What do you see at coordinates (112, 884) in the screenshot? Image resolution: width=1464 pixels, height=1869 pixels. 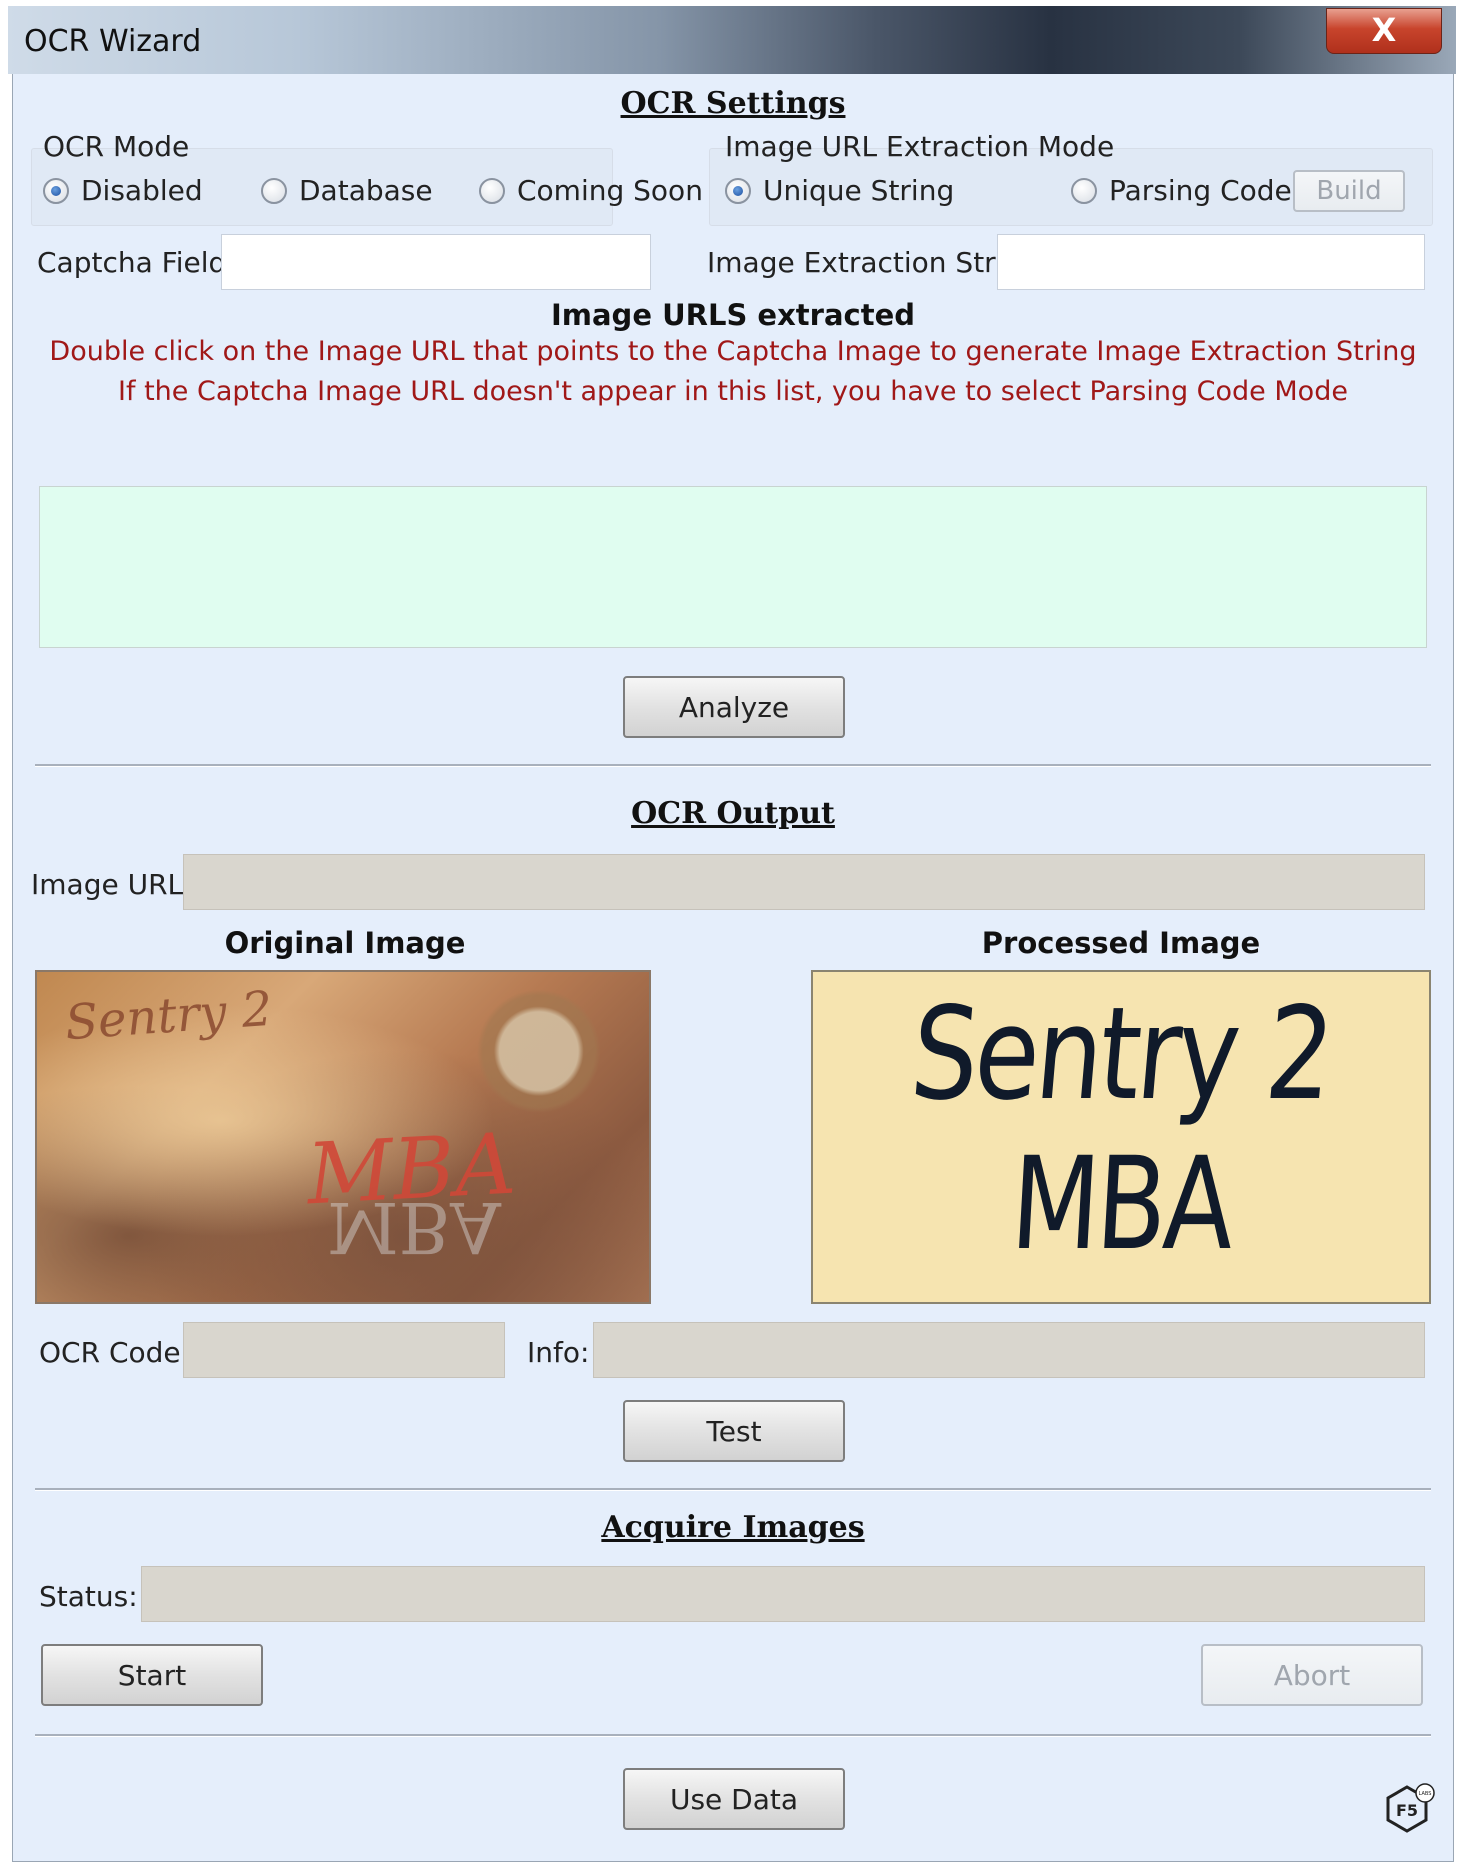 I see `image-url-label: Image URL:` at bounding box center [112, 884].